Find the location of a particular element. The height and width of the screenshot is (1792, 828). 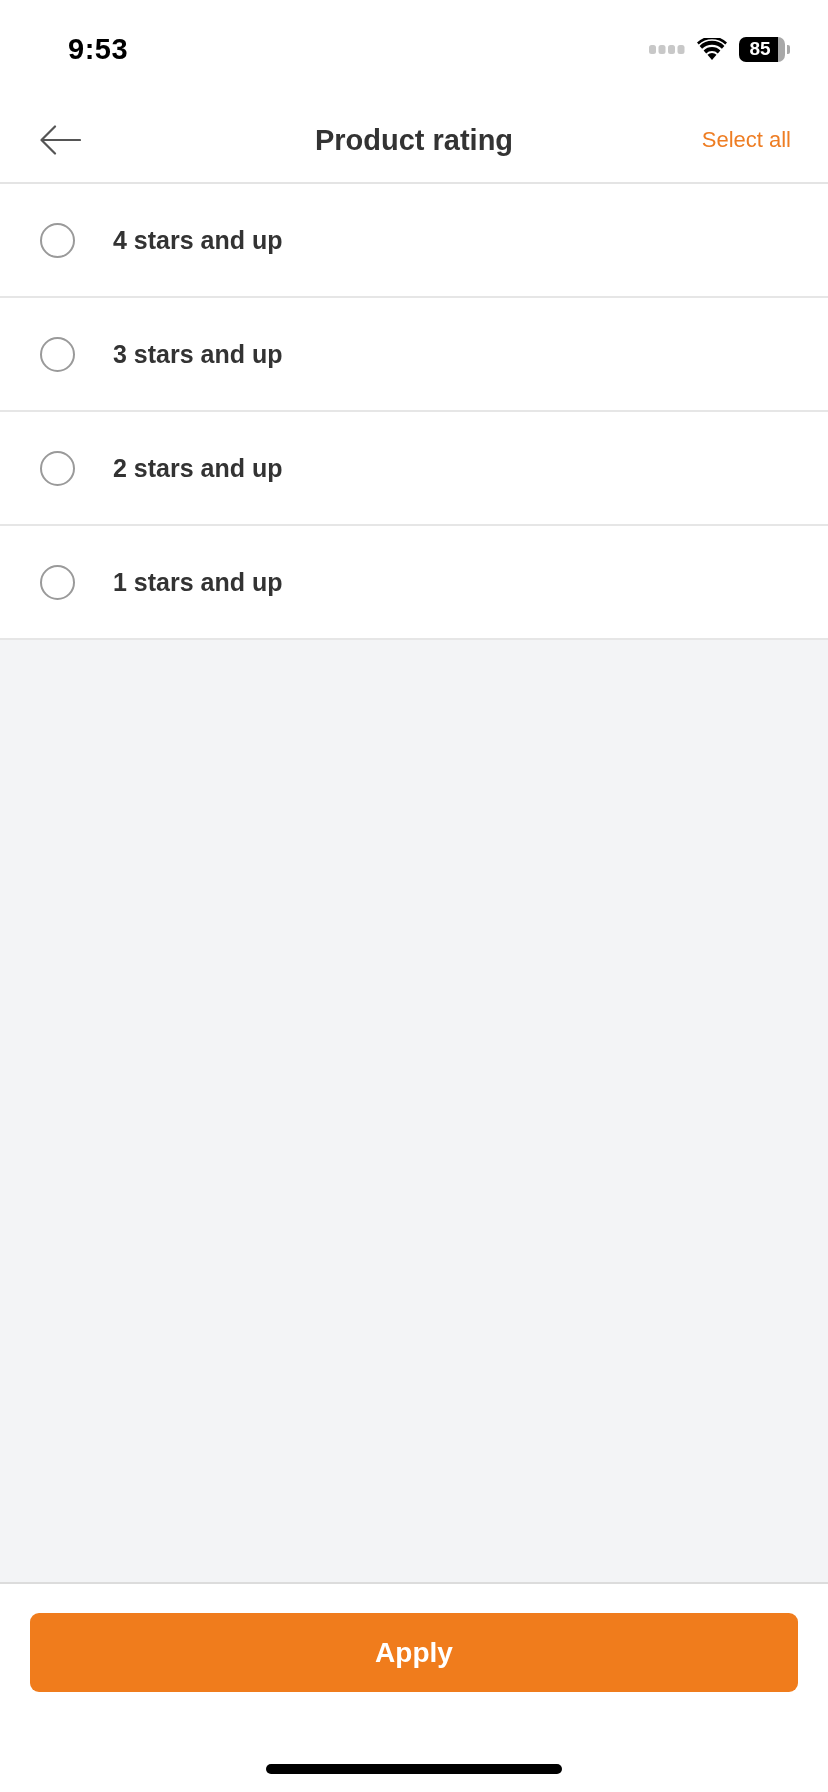

status-time: 9:53 is located at coordinates (98, 49).